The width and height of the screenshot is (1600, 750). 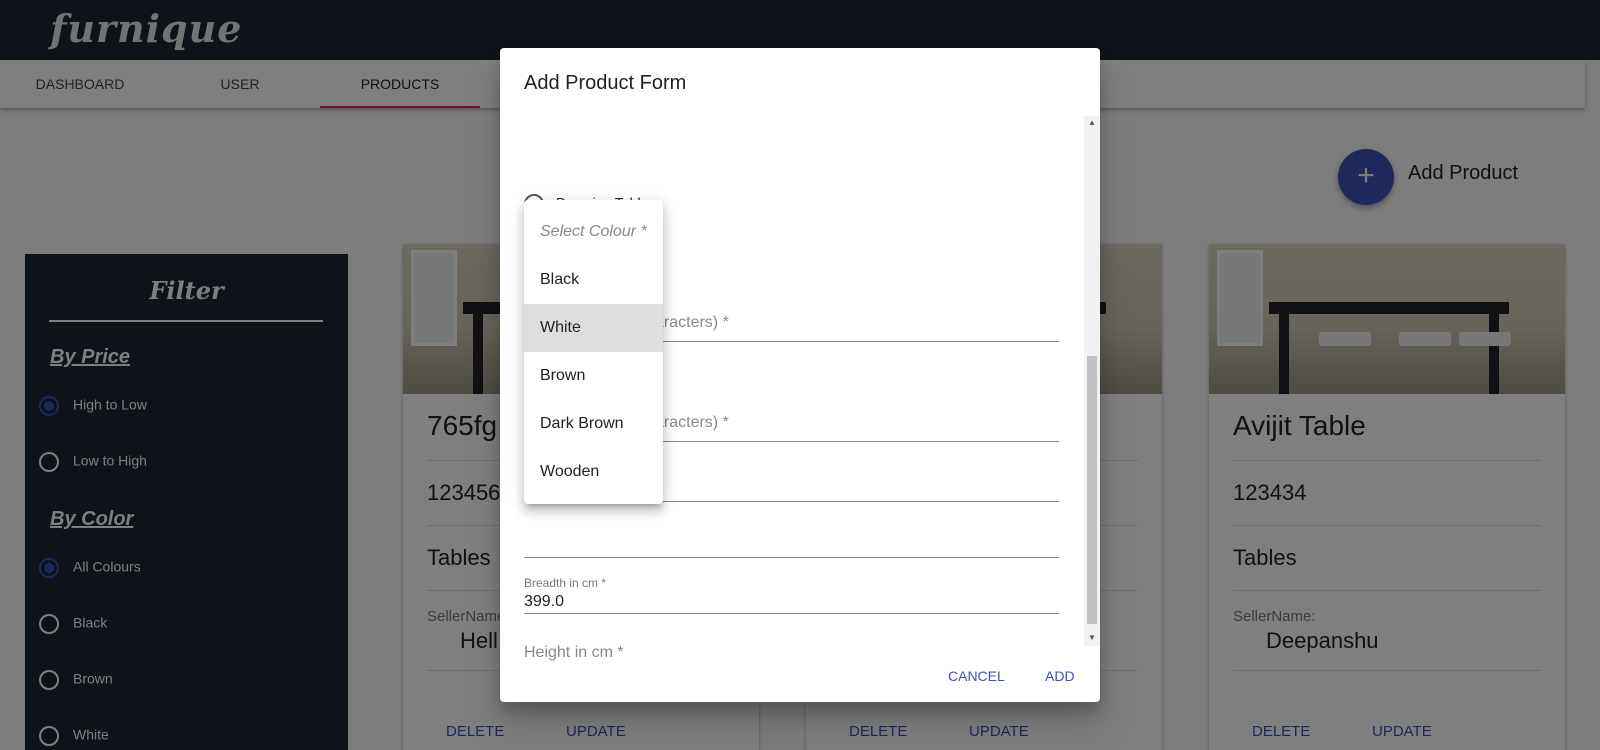 What do you see at coordinates (791, 540) in the screenshot?
I see `length-field` at bounding box center [791, 540].